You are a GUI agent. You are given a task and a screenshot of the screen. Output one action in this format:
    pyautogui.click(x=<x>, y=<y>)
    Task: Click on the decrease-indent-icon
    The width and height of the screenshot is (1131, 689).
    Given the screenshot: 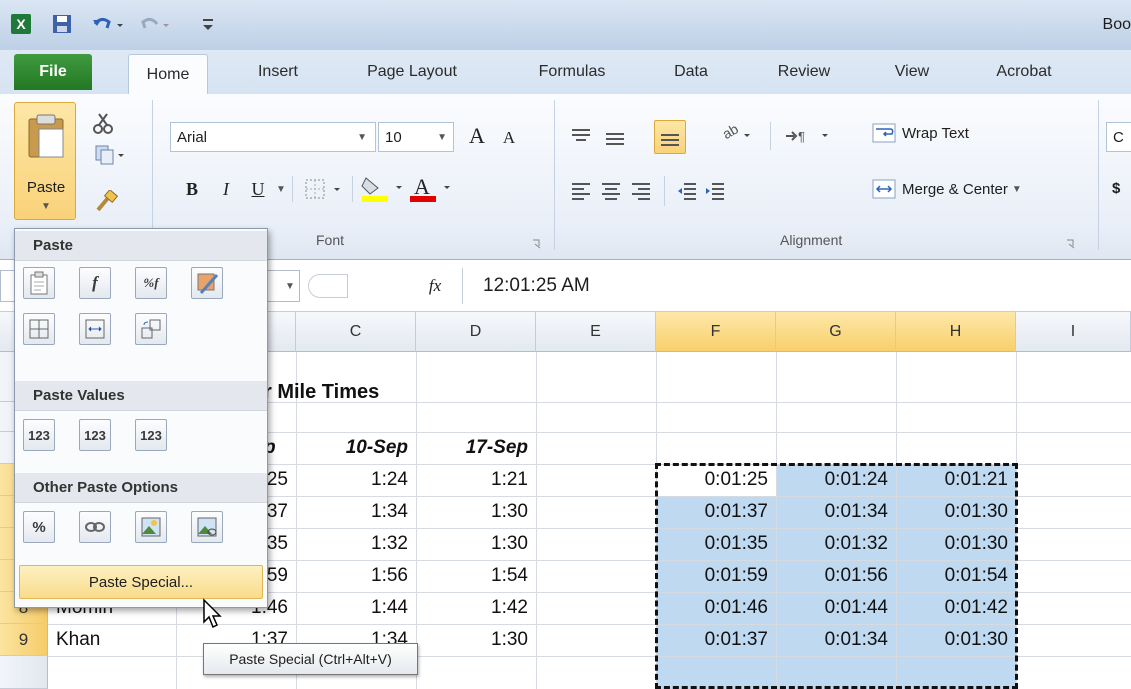 What is the action you would take?
    pyautogui.click(x=687, y=193)
    